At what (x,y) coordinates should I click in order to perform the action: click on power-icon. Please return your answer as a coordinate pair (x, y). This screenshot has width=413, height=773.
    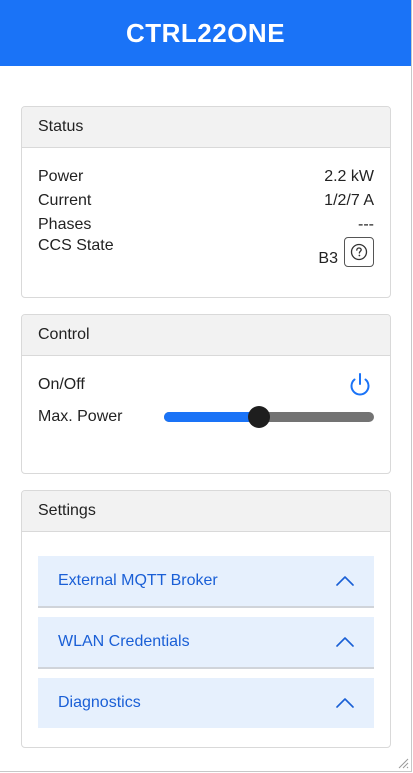
    Looking at the image, I should click on (360, 384).